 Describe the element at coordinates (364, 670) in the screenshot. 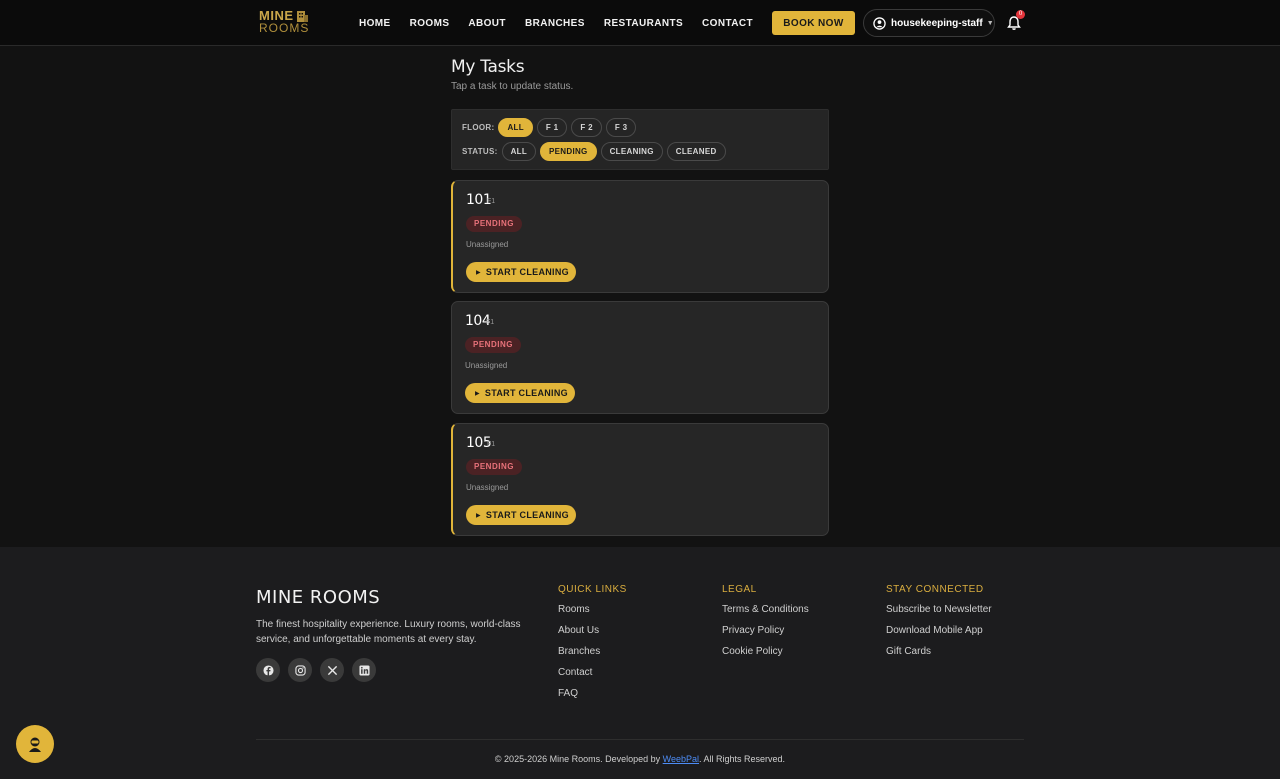

I see `linkedin-icon` at that location.